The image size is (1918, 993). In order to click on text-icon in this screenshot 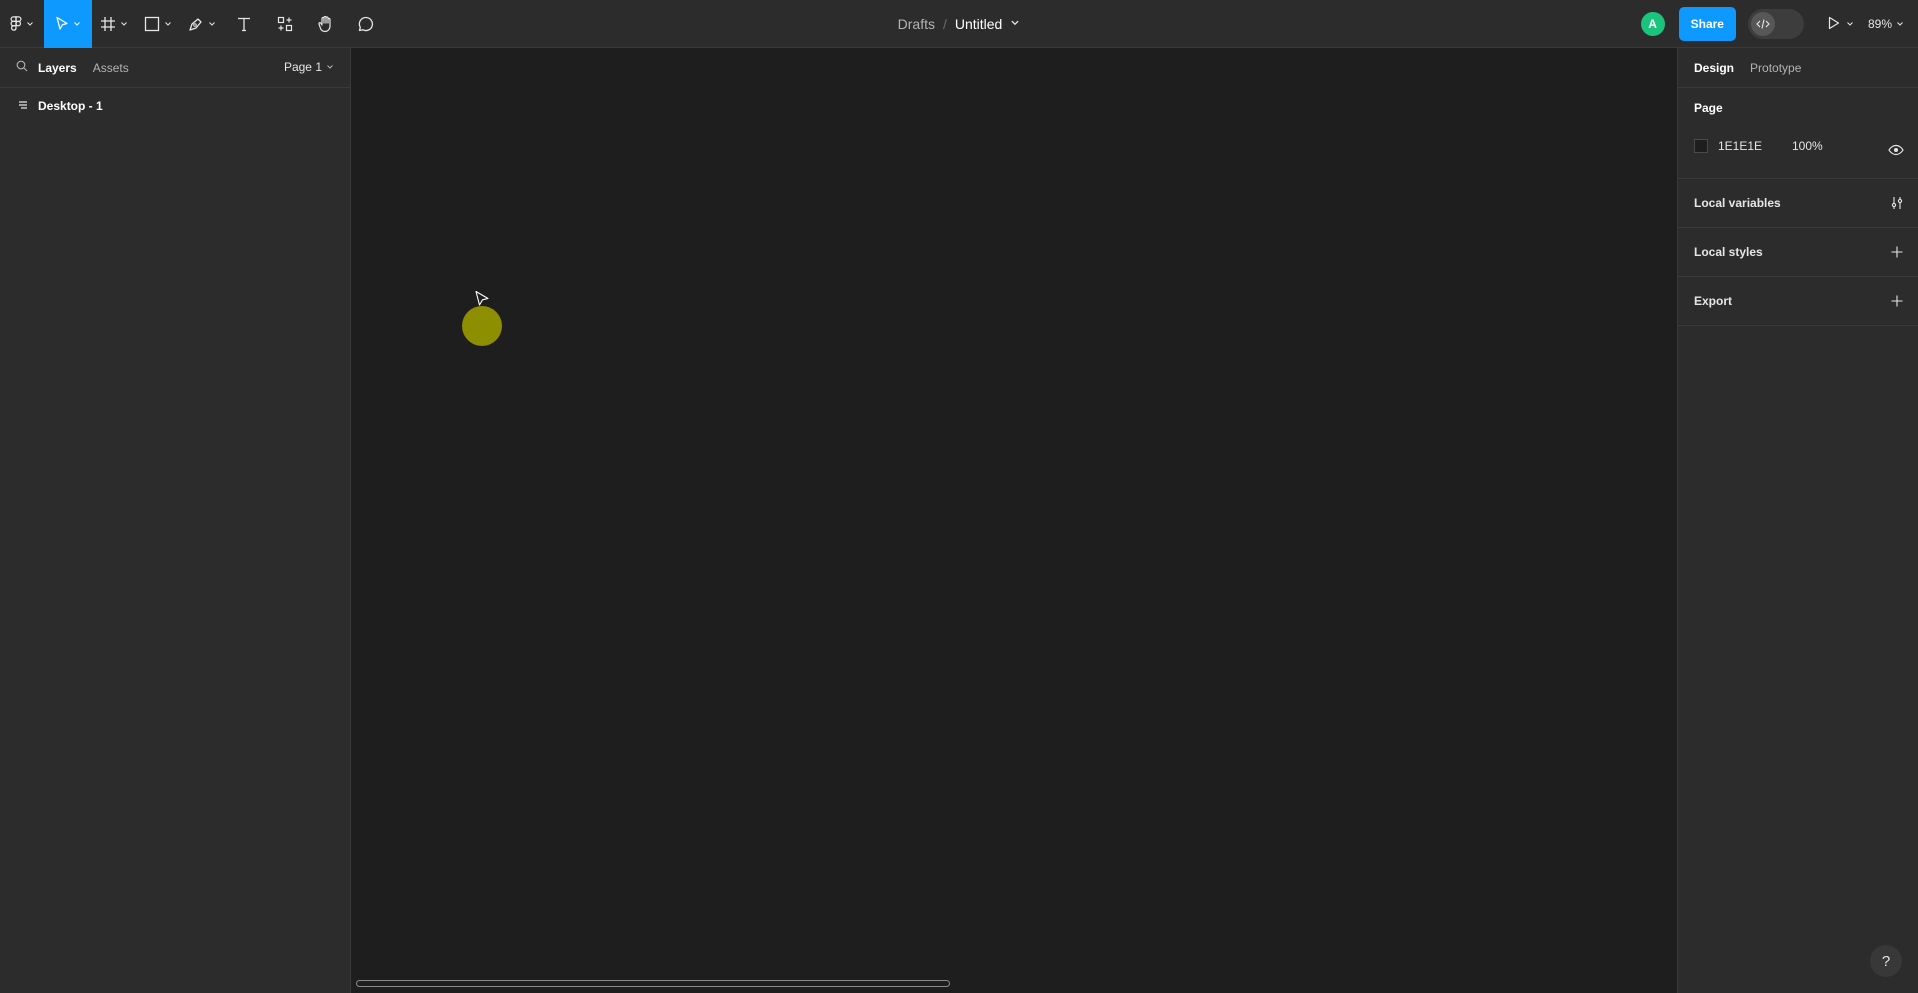, I will do `click(244, 24)`.